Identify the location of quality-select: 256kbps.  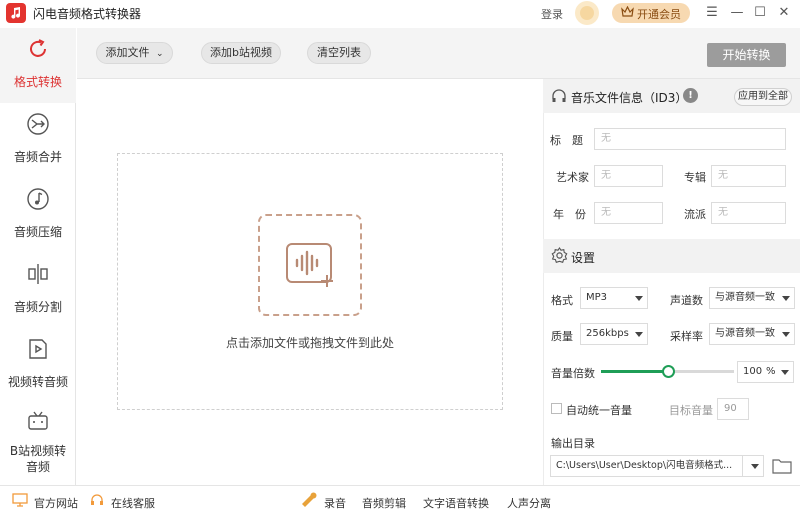
(614, 334).